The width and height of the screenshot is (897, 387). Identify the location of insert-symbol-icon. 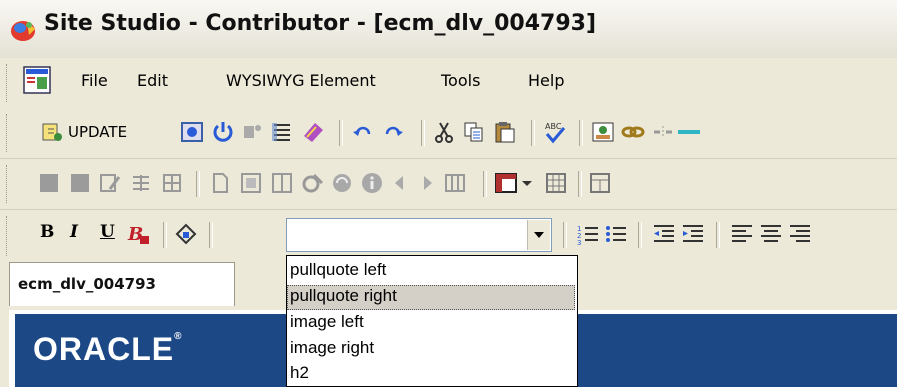
(186, 234).